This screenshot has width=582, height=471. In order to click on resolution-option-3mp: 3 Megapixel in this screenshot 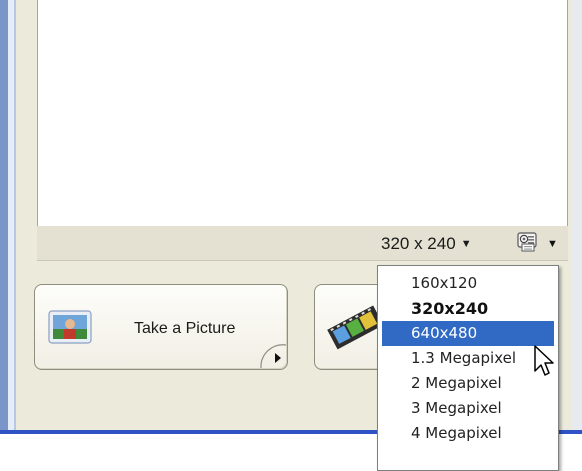, I will do `click(468, 408)`.